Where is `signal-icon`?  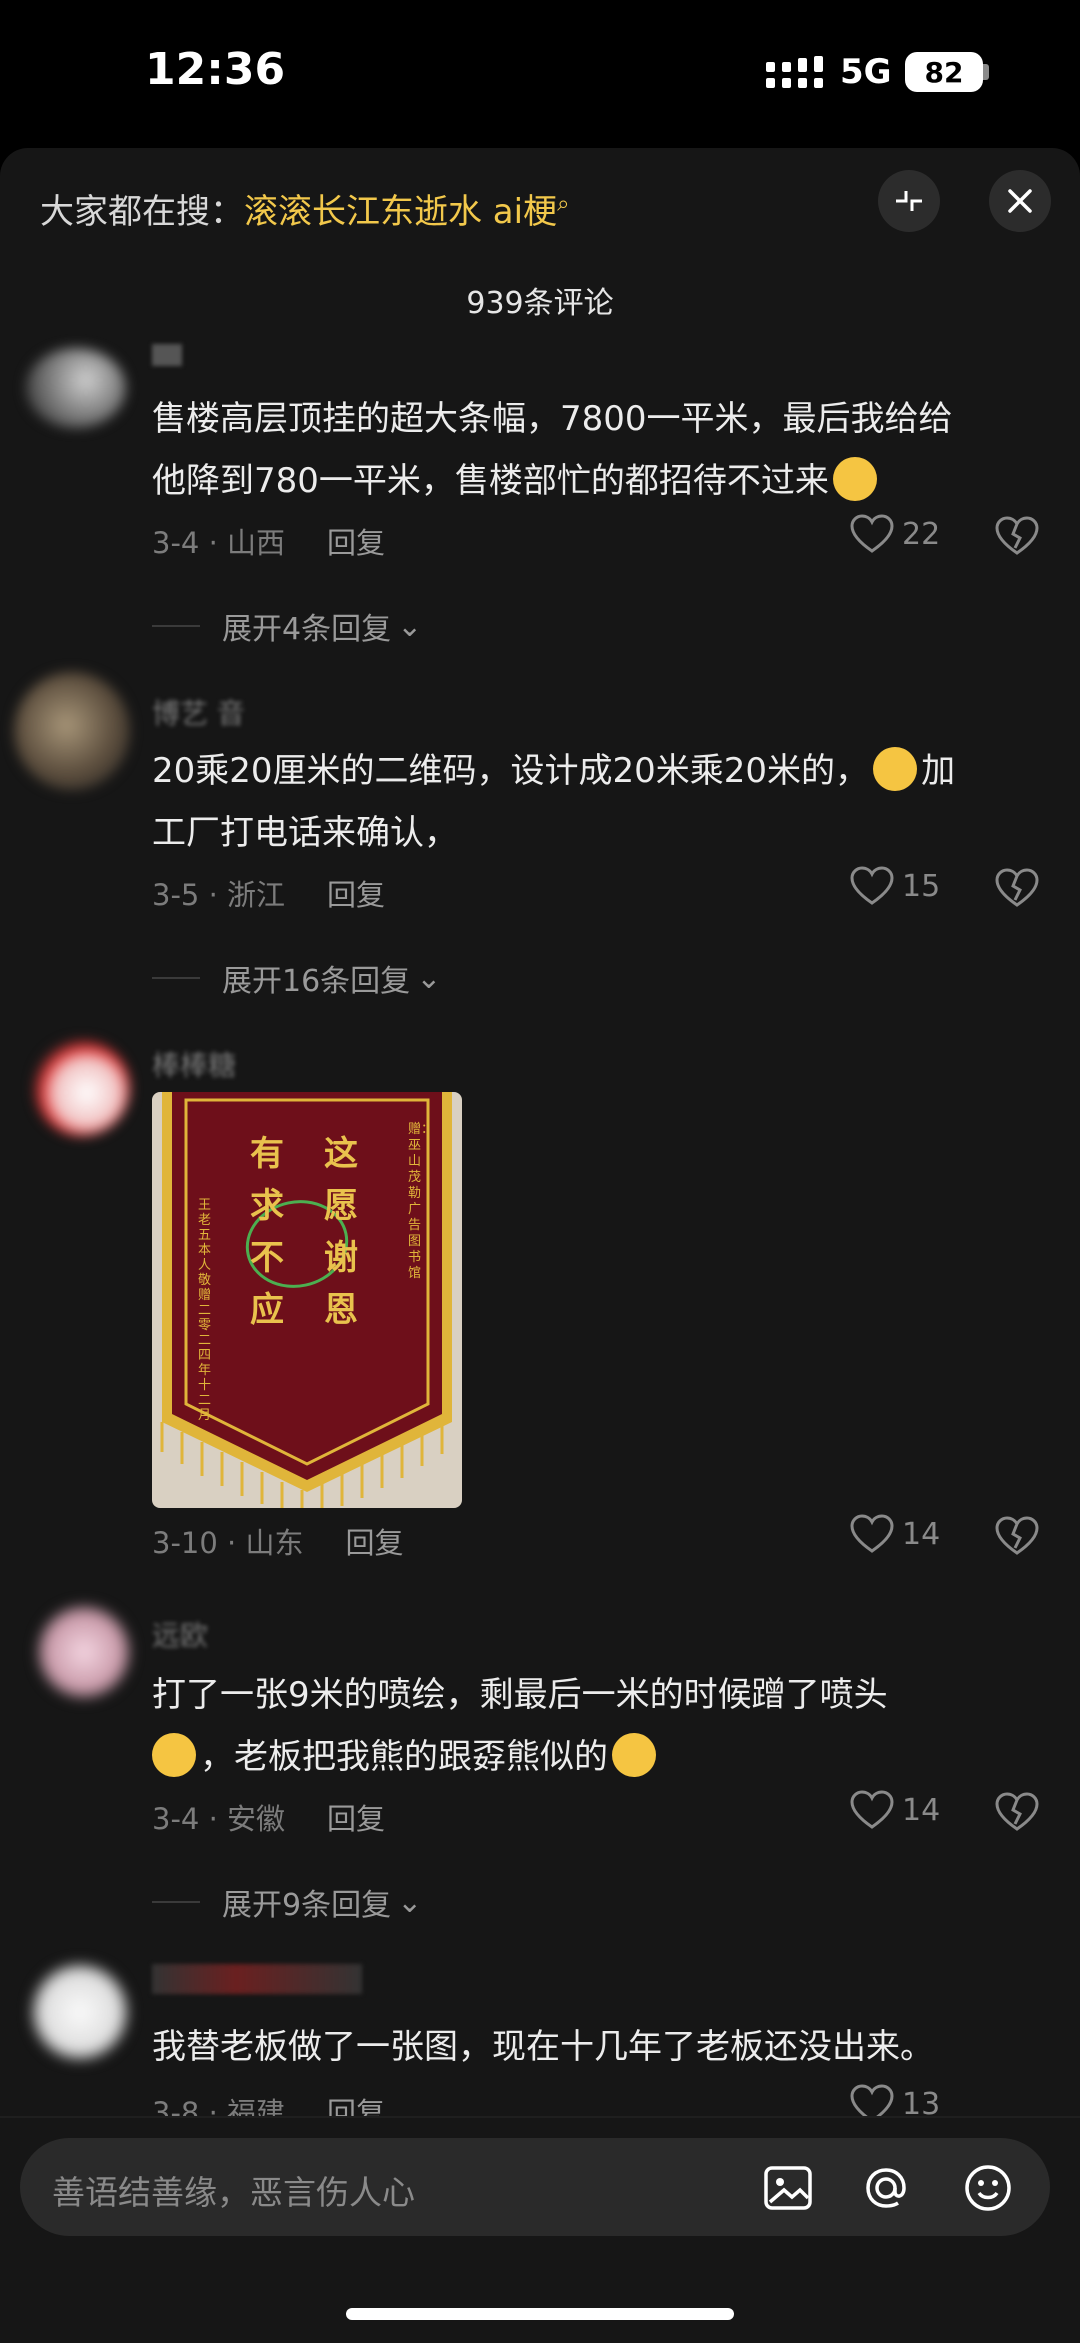
signal-icon is located at coordinates (794, 72).